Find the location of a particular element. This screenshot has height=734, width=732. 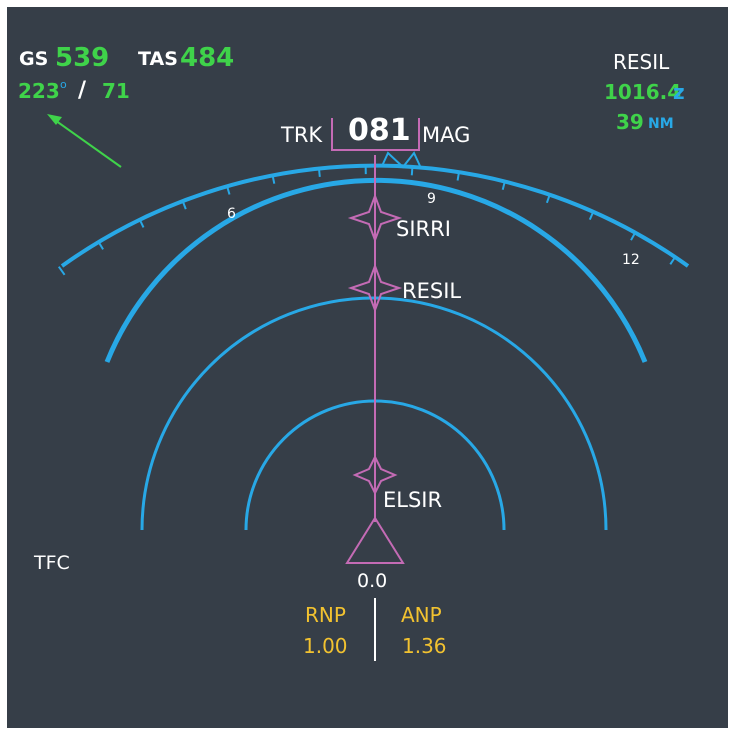

active-waypoint-name: RESIL is located at coordinates (641, 62).